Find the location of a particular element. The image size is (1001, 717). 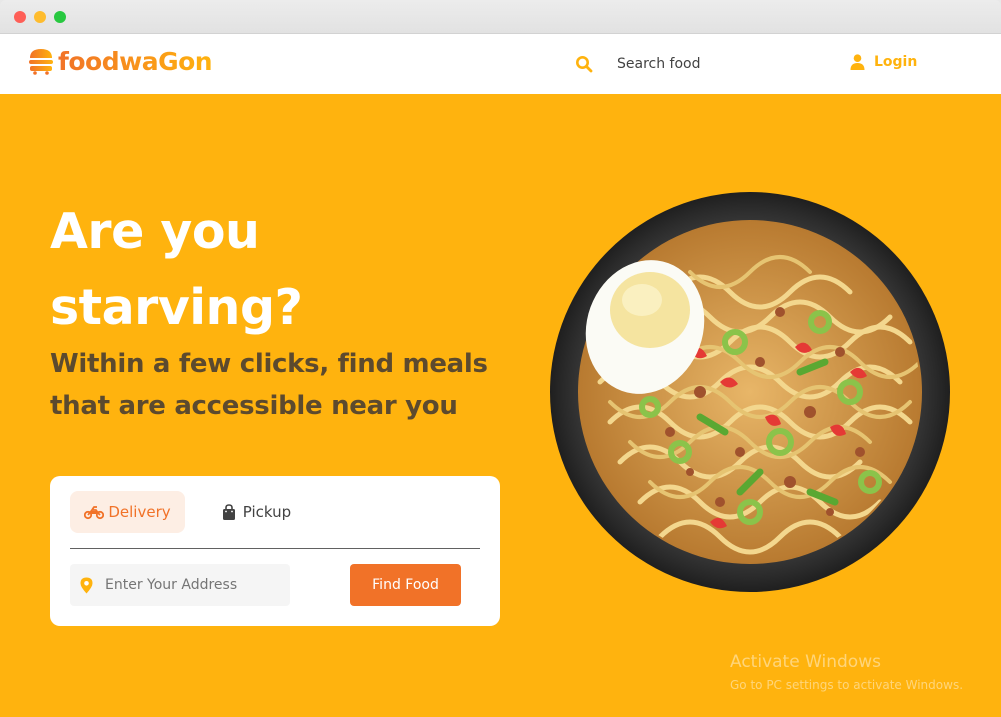

brand-logo: foodwaGon is located at coordinates (120, 61).